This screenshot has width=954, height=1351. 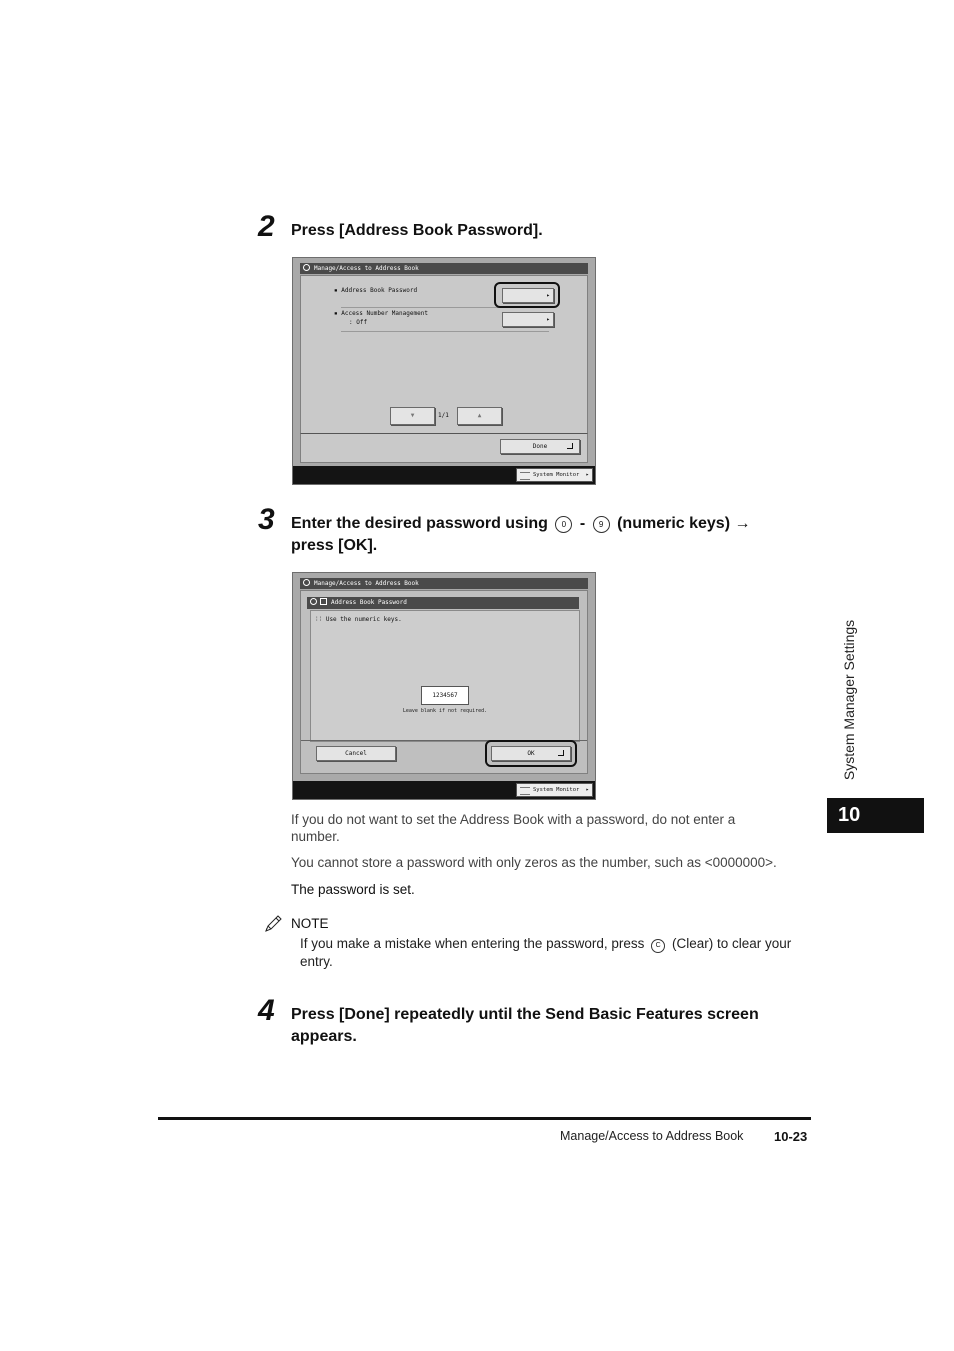 I want to click on step-number-4: 4, so click(x=266, y=1010).